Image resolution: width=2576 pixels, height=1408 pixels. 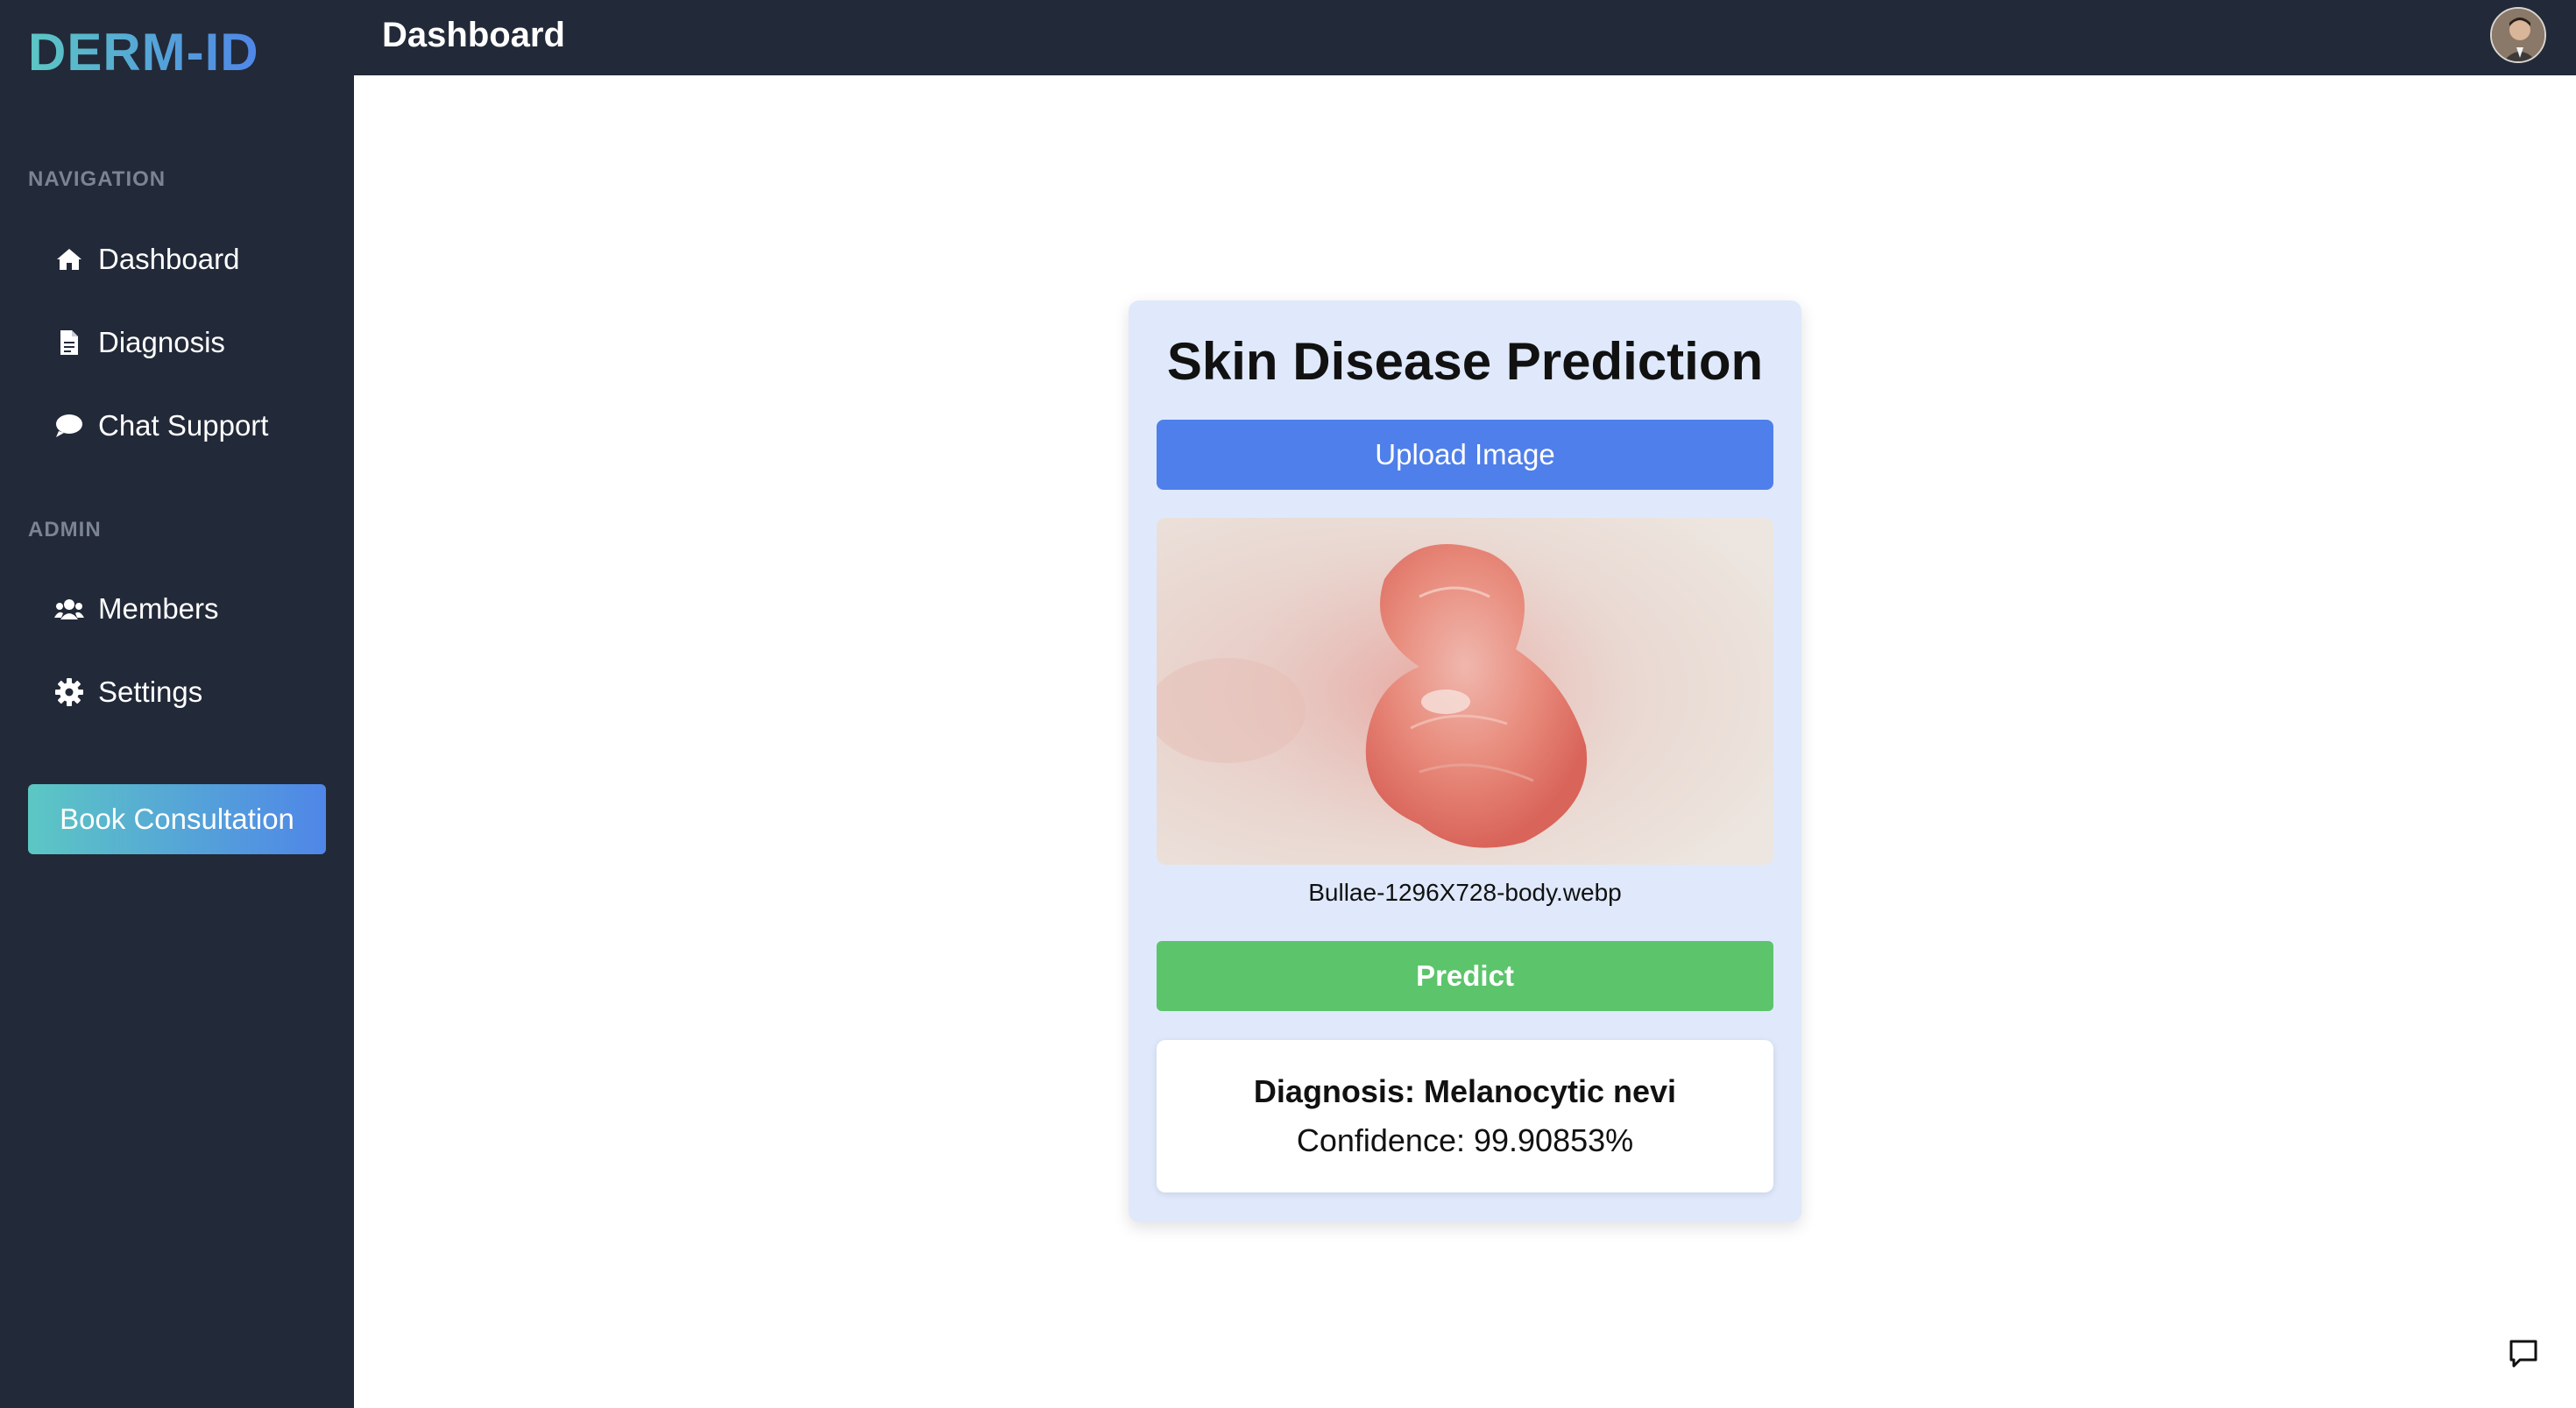 I want to click on avatar, so click(x=2518, y=35).